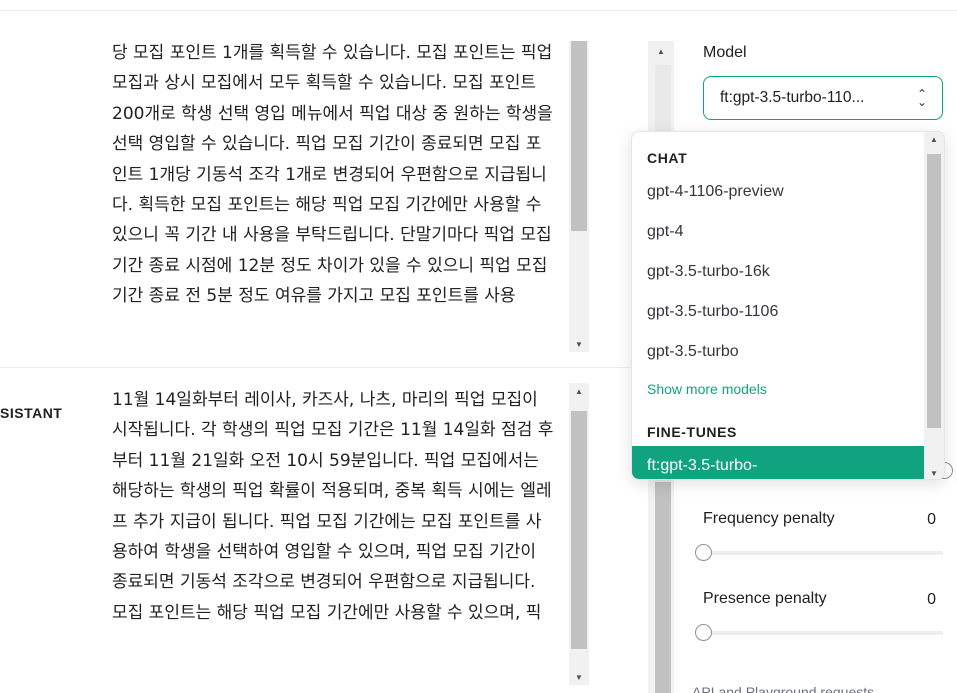 The height and width of the screenshot is (693, 957). What do you see at coordinates (478, 10) in the screenshot?
I see `top-divider` at bounding box center [478, 10].